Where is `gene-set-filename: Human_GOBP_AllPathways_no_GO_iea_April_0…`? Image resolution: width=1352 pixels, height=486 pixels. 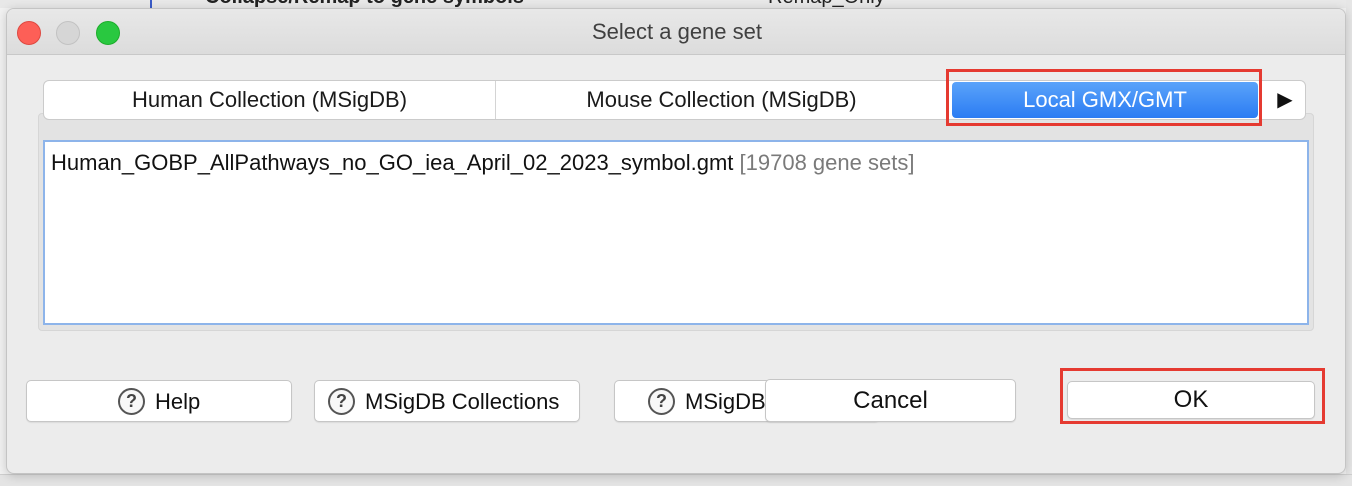
gene-set-filename: Human_GOBP_AllPathways_no_GO_iea_April_0… is located at coordinates (392, 162).